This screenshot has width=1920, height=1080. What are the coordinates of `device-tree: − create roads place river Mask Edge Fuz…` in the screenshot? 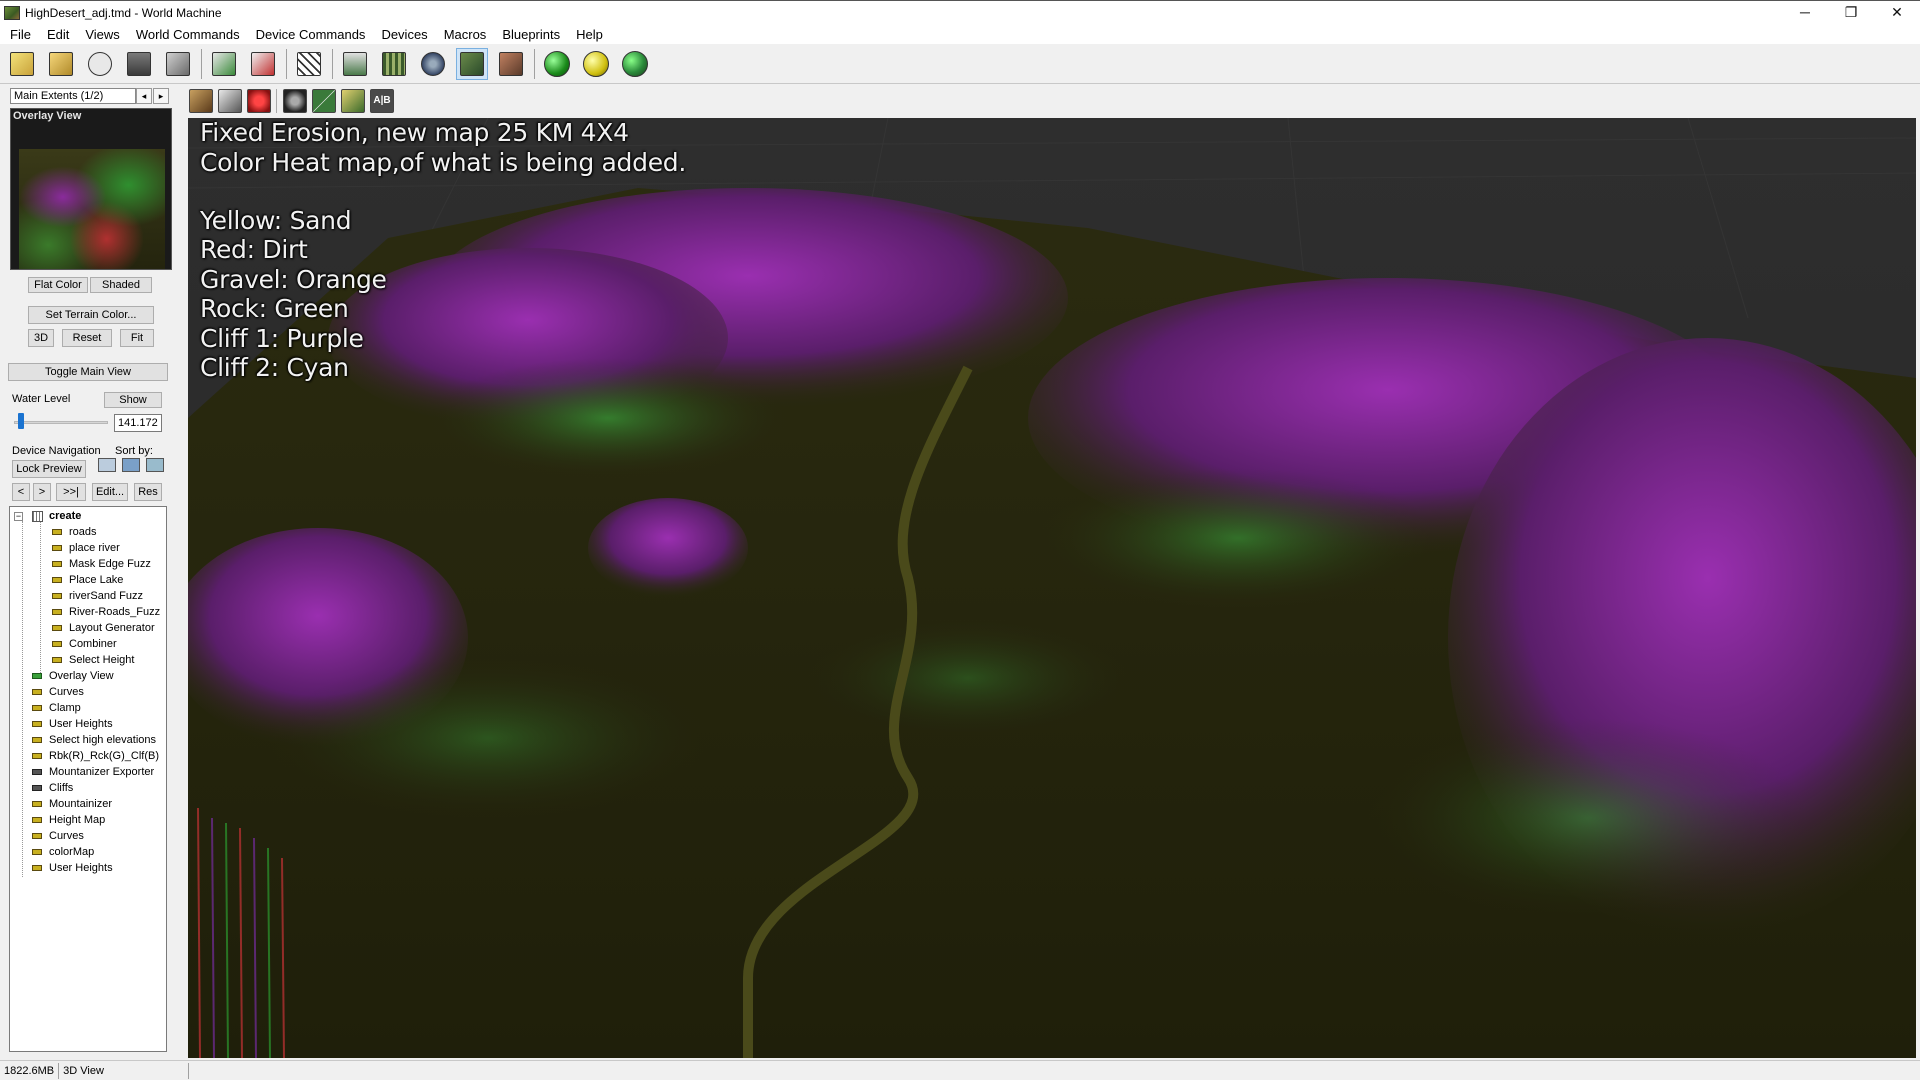 It's located at (88, 779).